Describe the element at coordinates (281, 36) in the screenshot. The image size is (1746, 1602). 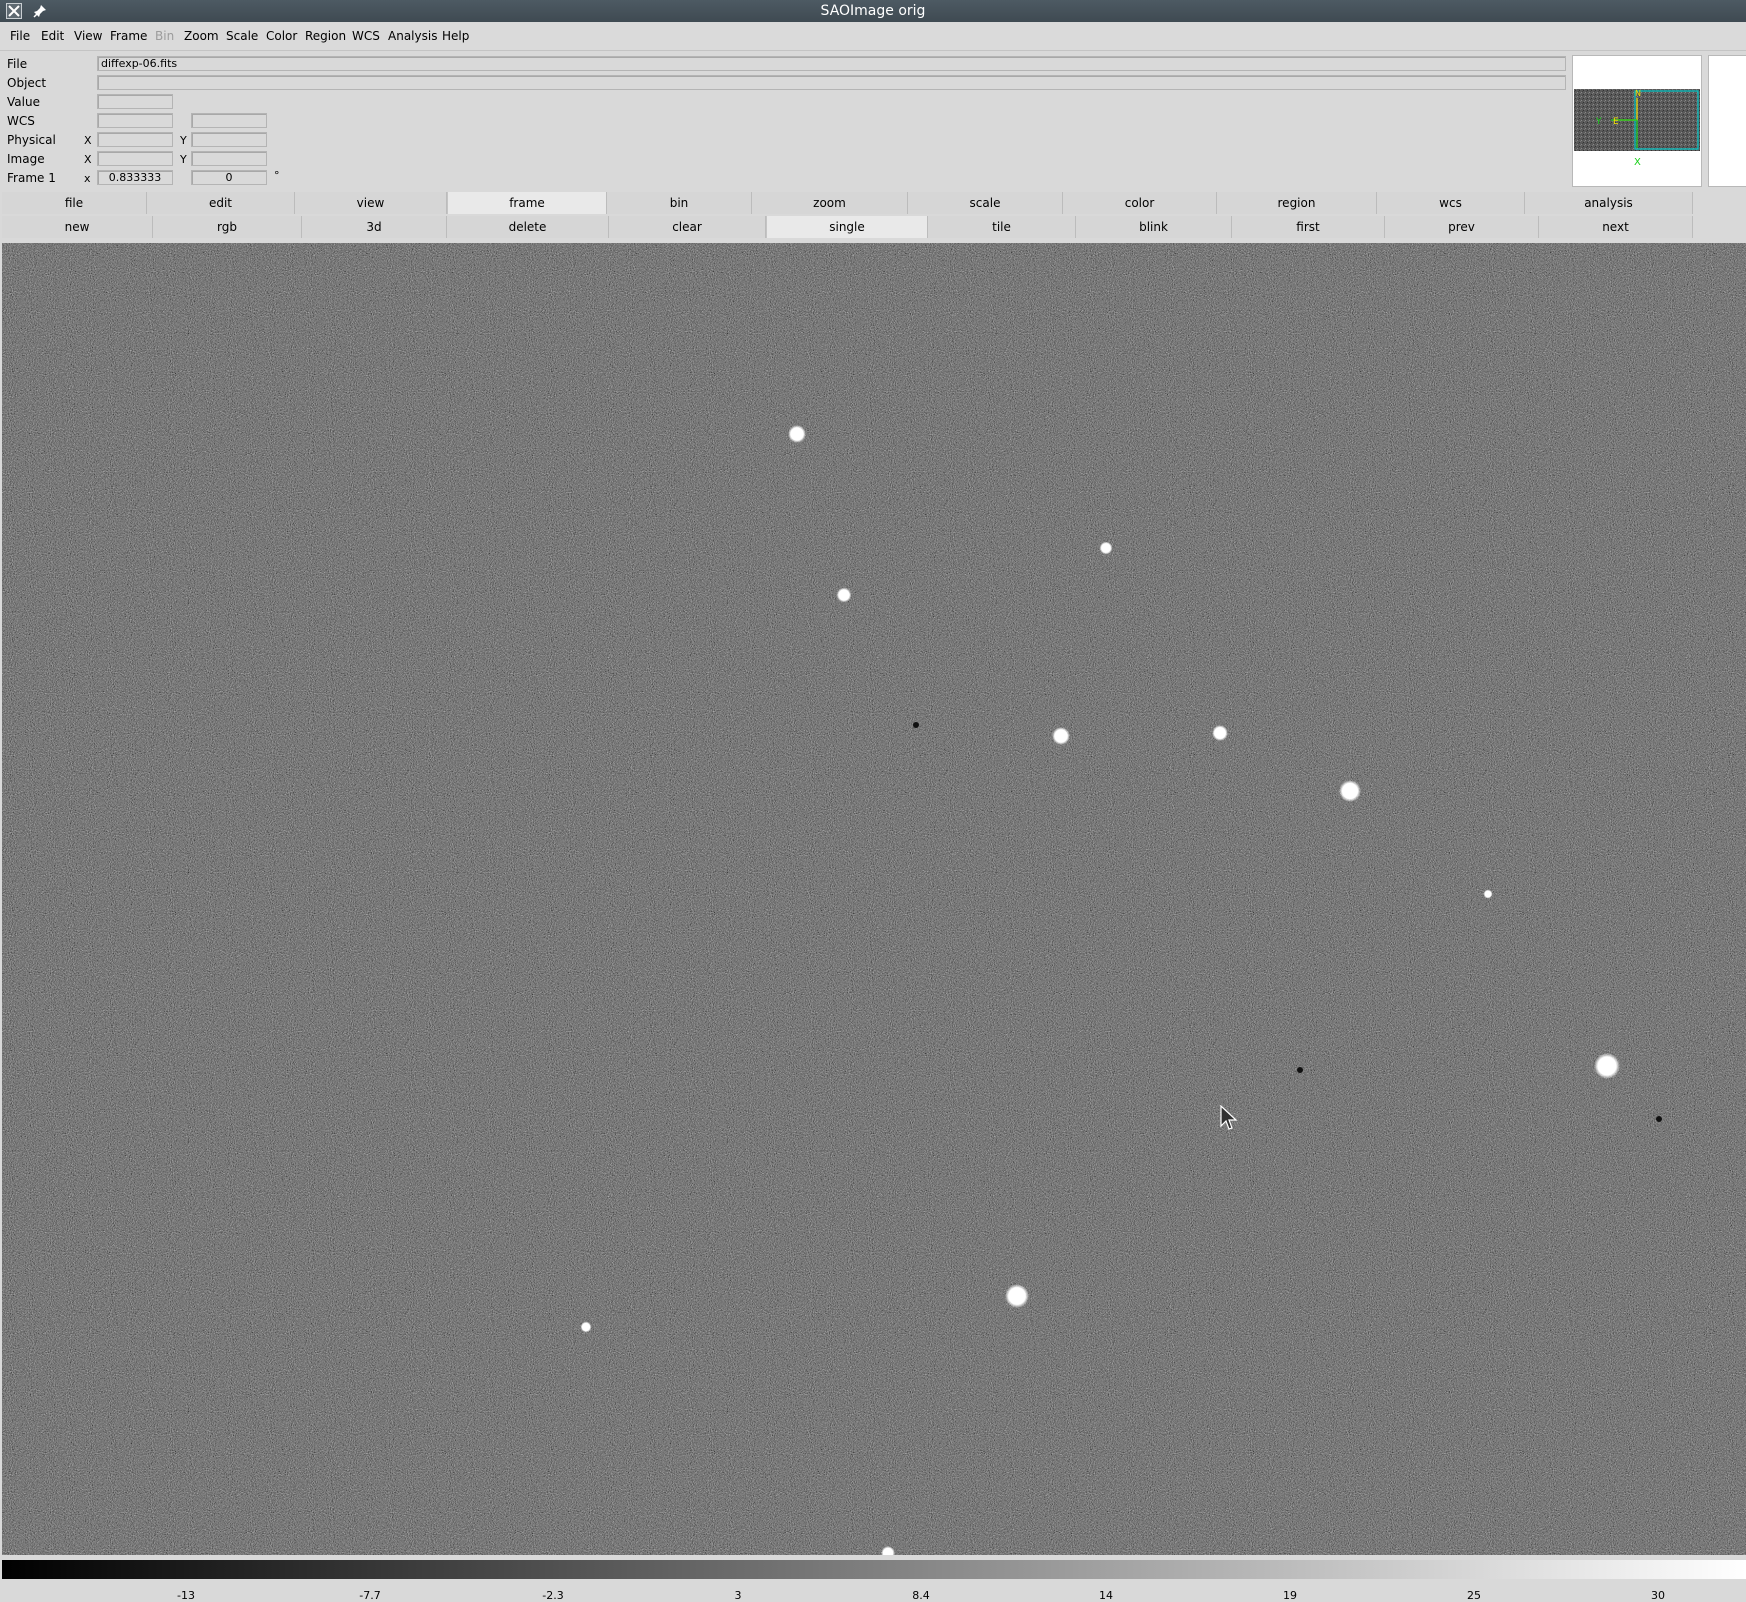
I see `menu-color: Color` at that location.